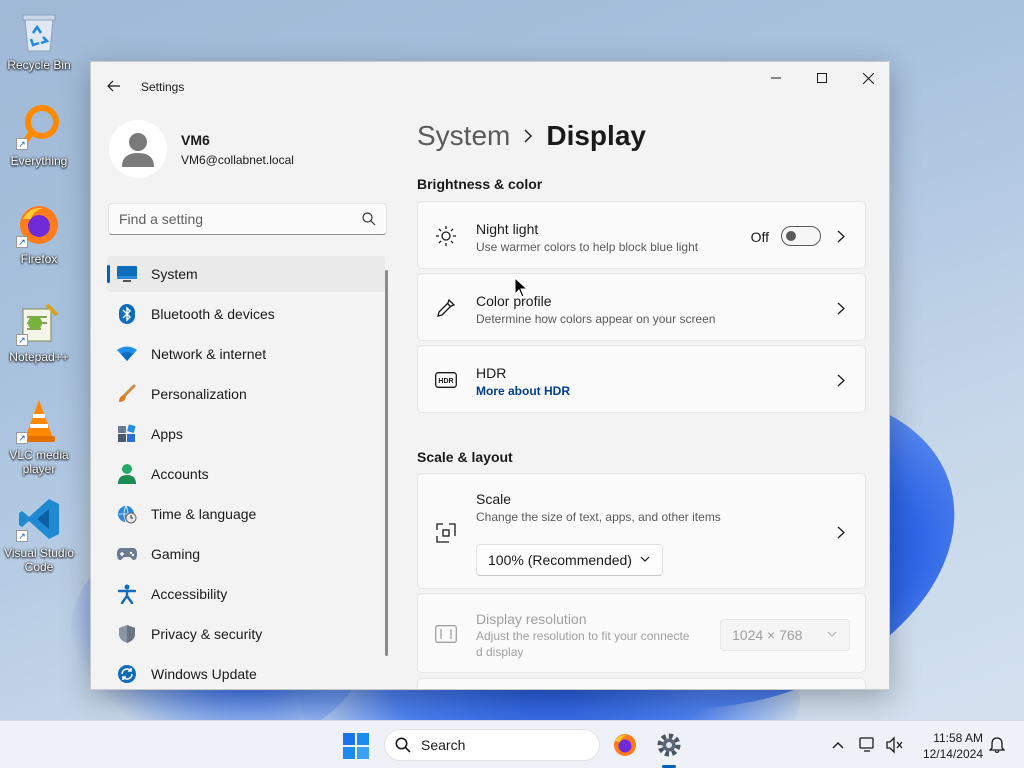  What do you see at coordinates (246, 434) in the screenshot?
I see `sidebar-item-apps: Apps` at bounding box center [246, 434].